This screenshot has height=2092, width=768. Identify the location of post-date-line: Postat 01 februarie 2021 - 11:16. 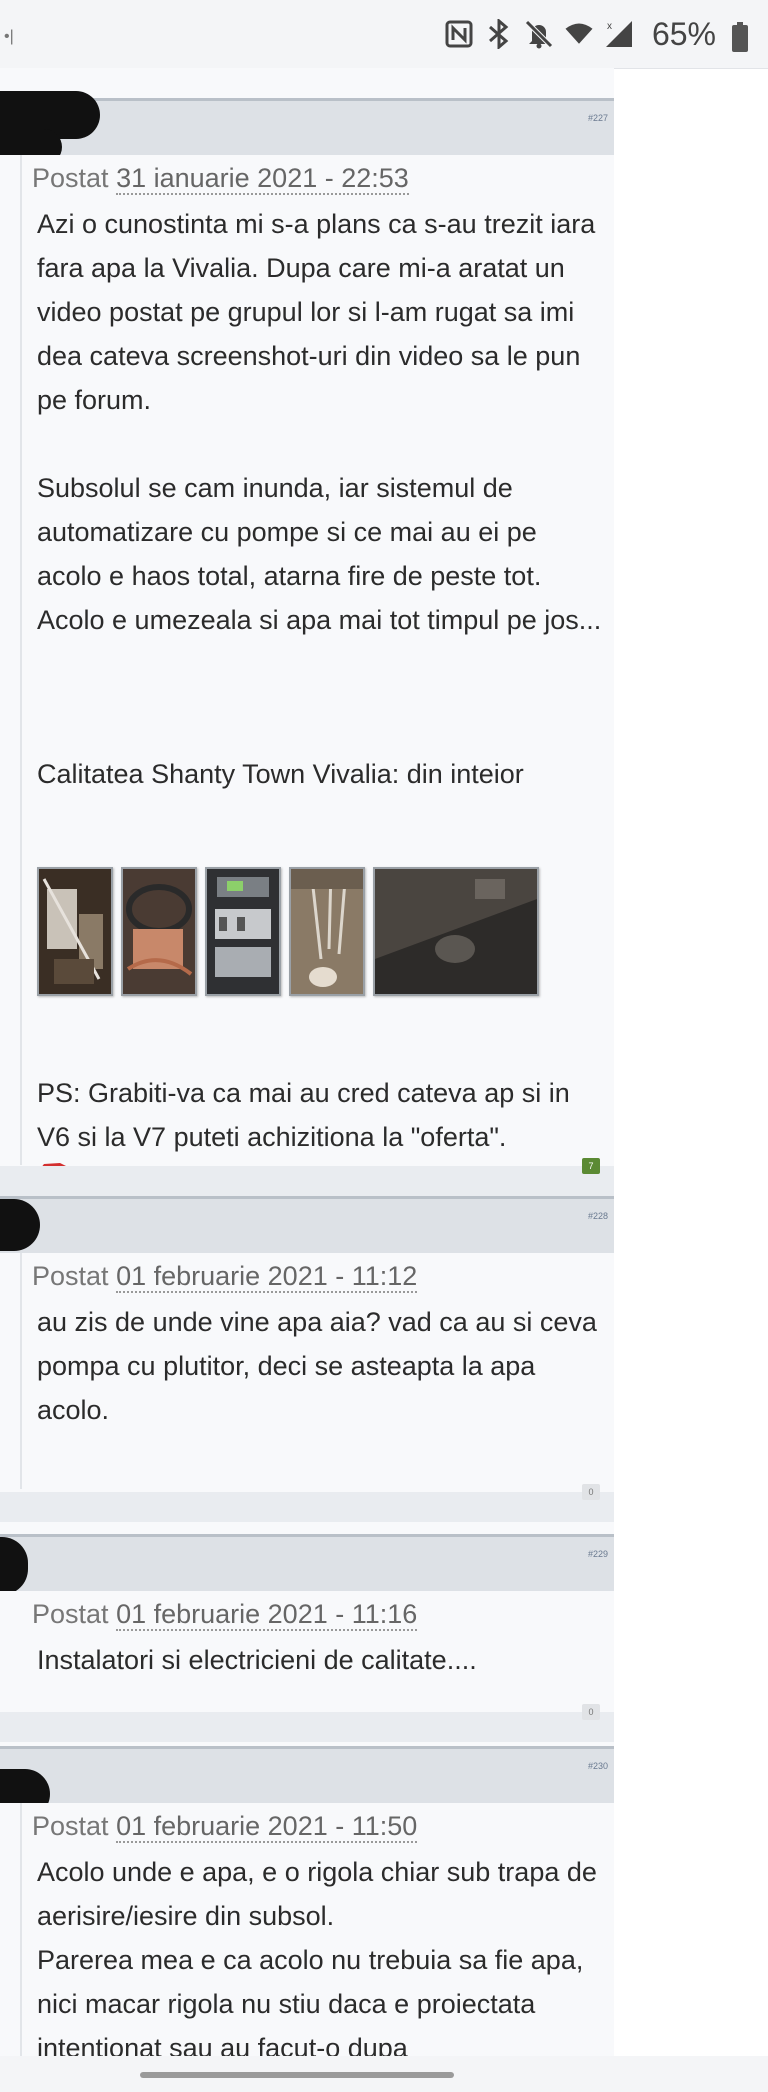
(225, 1615).